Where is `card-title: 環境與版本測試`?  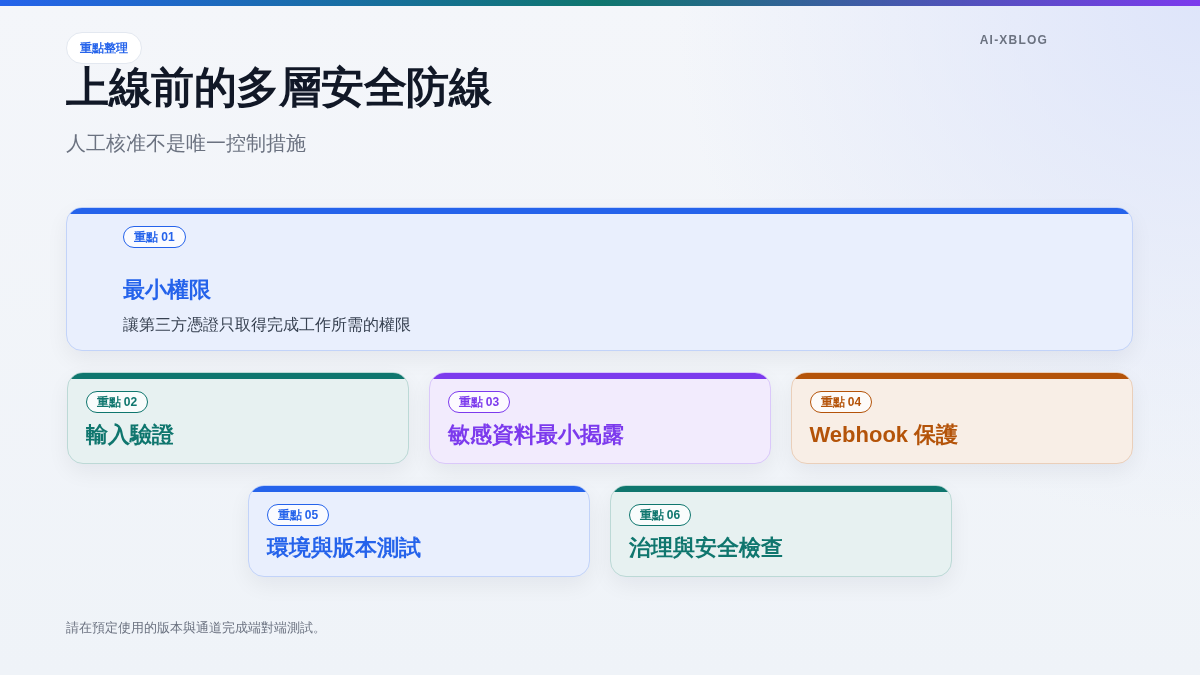
card-title: 環境與版本測試 is located at coordinates (343, 548).